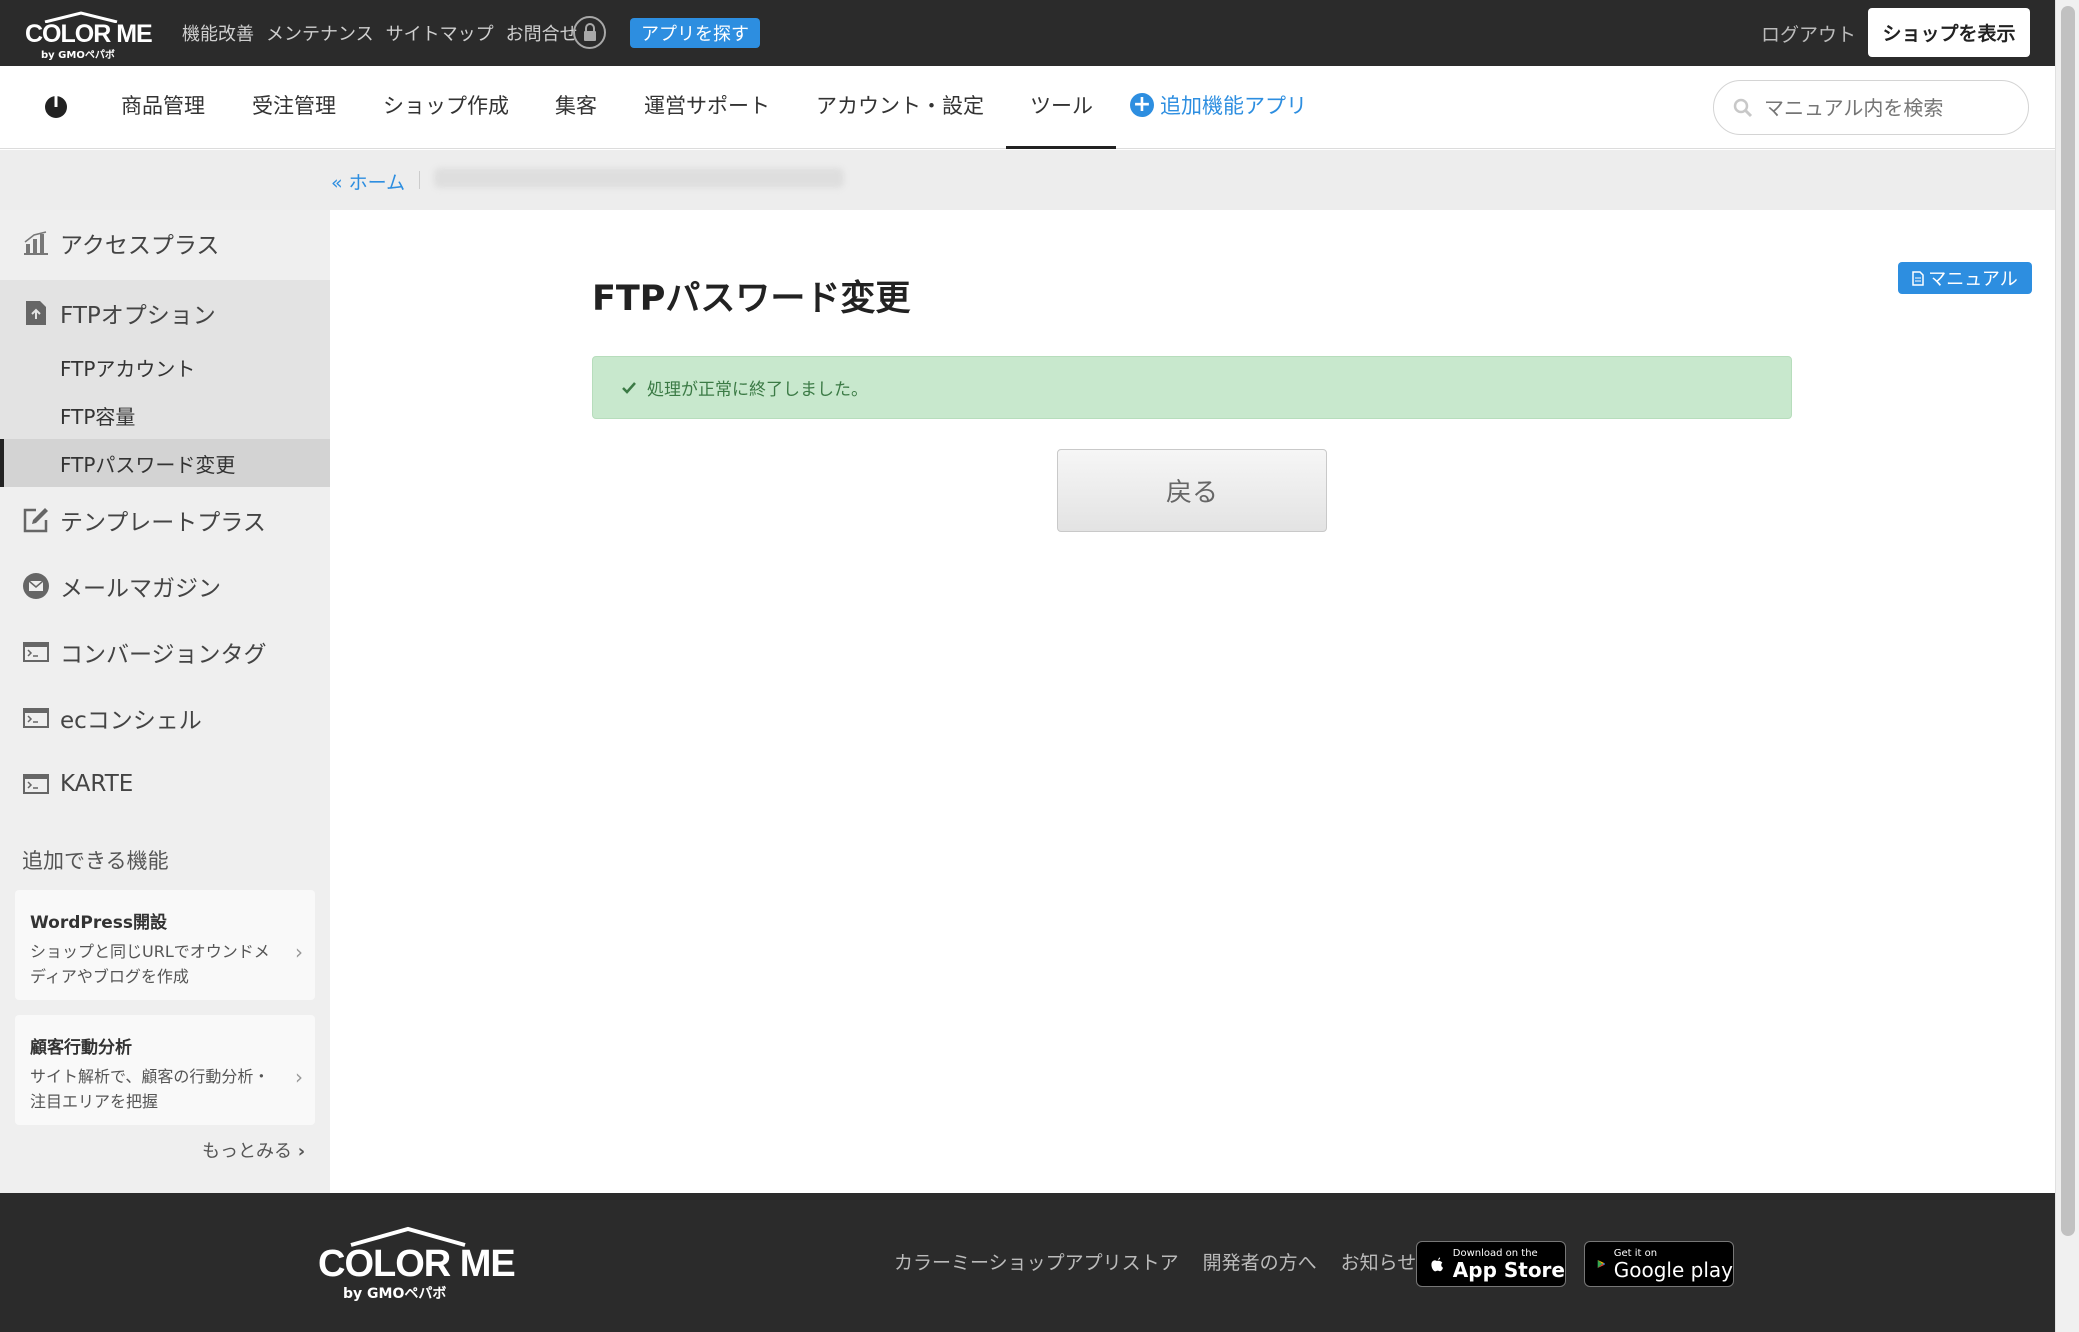 This screenshot has height=1332, width=2079. Describe the element at coordinates (707, 105) in the screenshot. I see `nav-item-support: 運営サポート` at that location.